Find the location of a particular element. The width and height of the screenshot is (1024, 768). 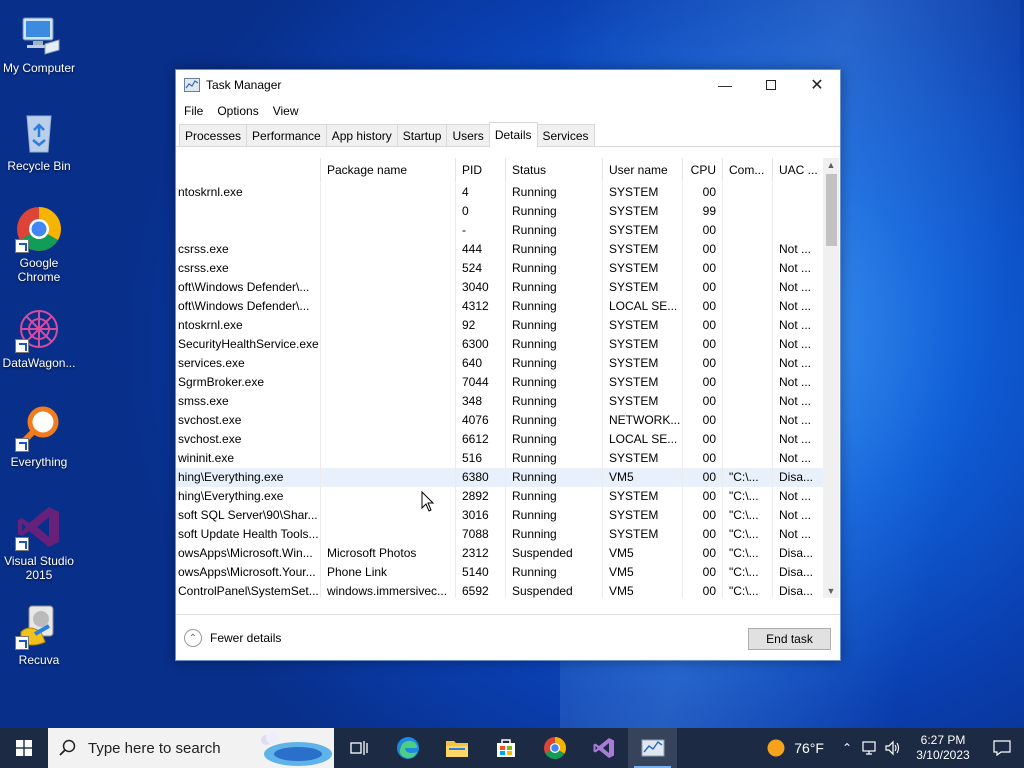

taskbar-visual-studio is located at coordinates (603, 748).